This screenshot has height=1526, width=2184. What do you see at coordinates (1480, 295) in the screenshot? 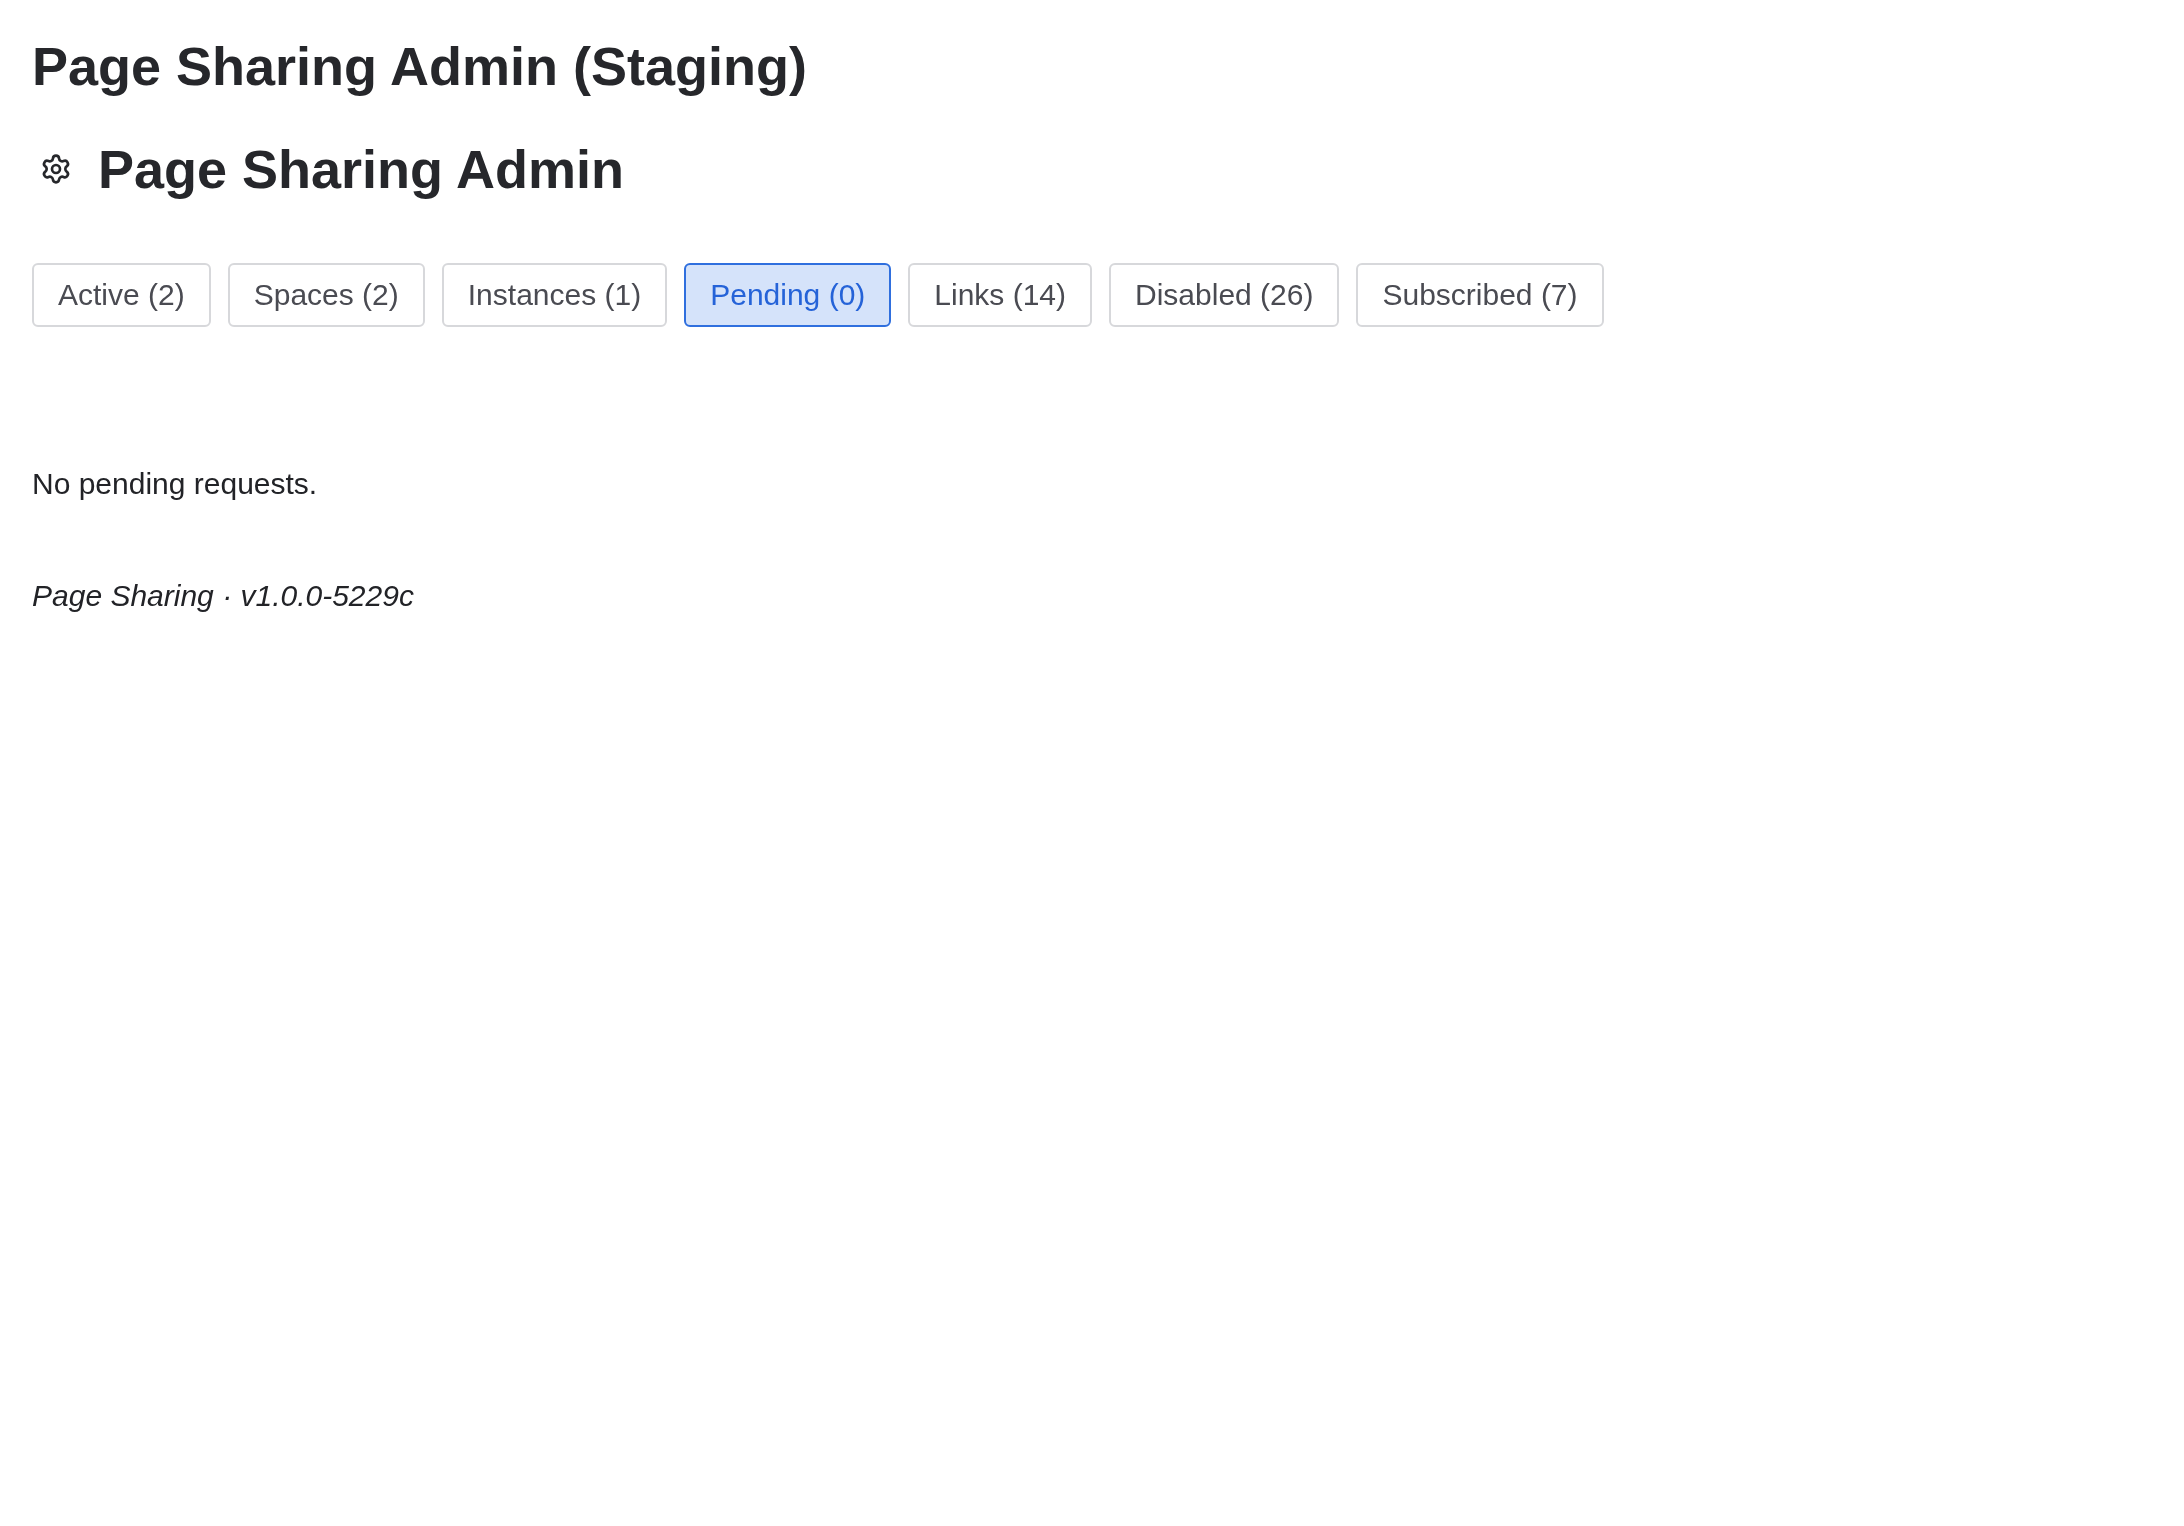
I see `tab: Subscribed (7)` at bounding box center [1480, 295].